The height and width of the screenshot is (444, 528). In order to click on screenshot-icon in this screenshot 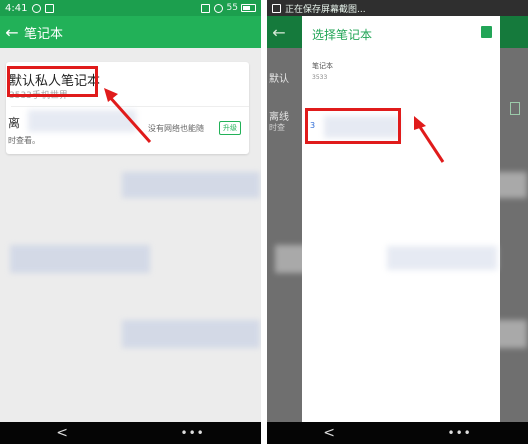, I will do `click(276, 8)`.